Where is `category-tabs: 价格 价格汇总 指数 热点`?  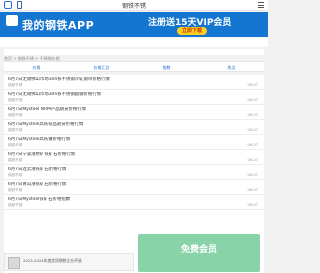 category-tabs: 价格 价格汇总 指数 热点 is located at coordinates (134, 66).